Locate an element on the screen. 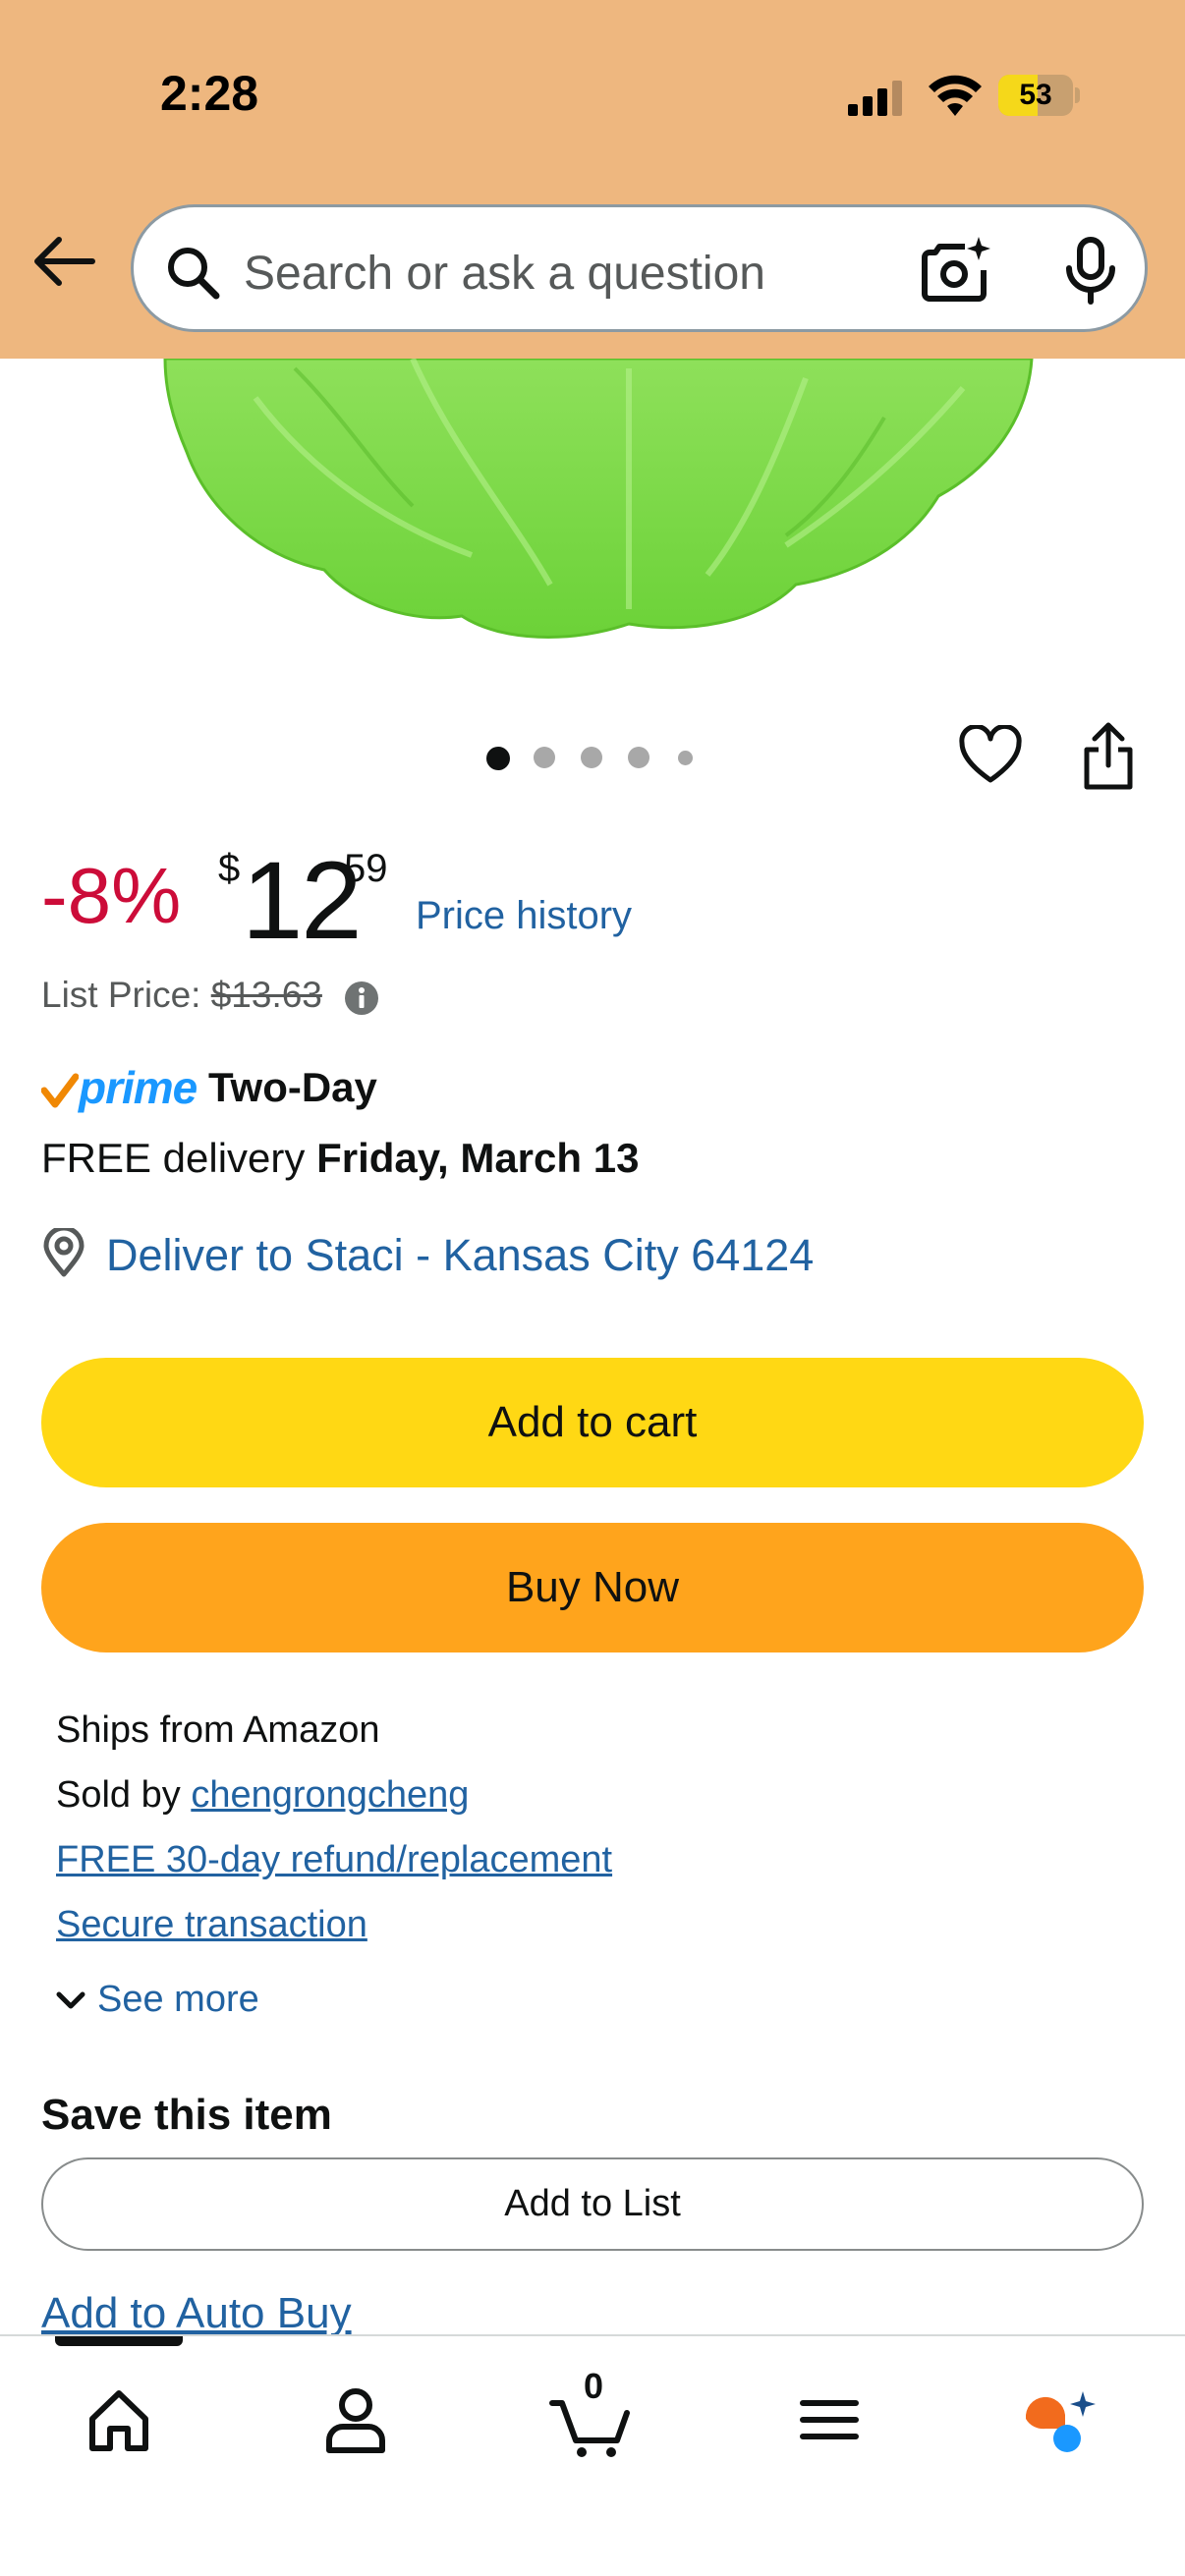 The height and width of the screenshot is (2576, 1185). add-to-cart-button: Add to cart is located at coordinates (592, 1422).